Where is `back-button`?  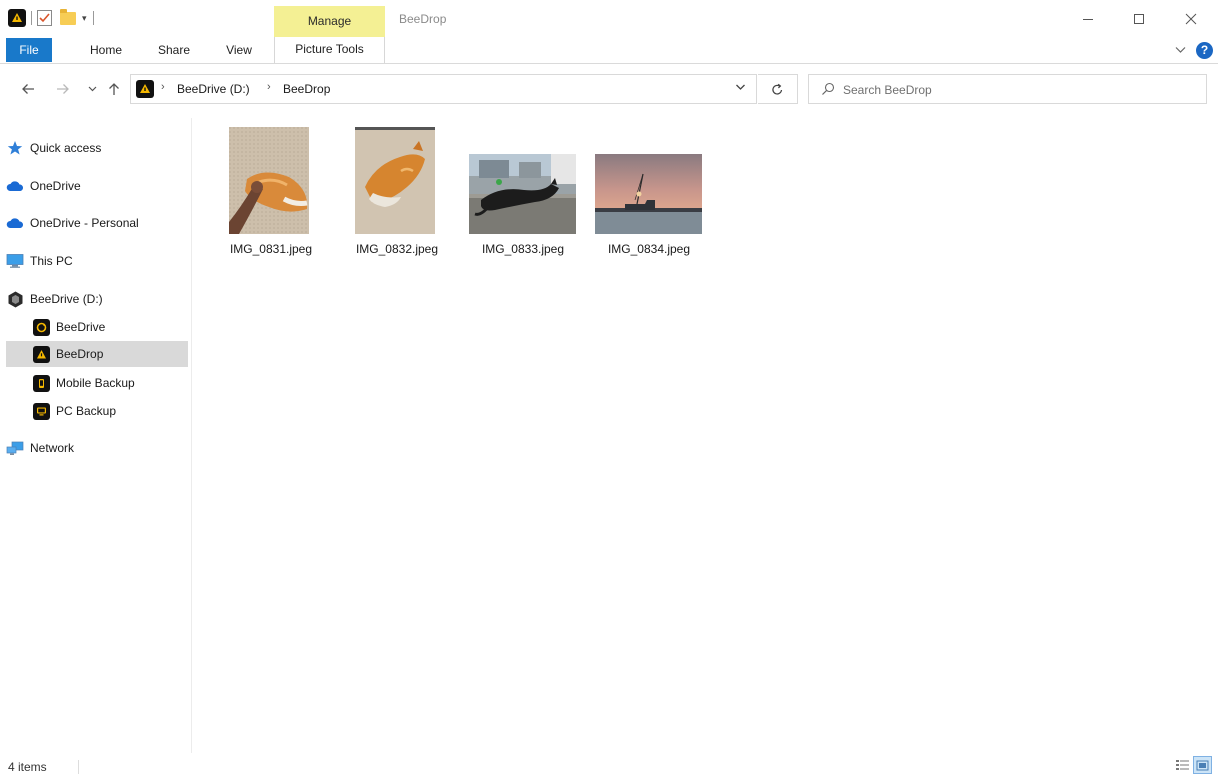
back-button is located at coordinates (28, 89).